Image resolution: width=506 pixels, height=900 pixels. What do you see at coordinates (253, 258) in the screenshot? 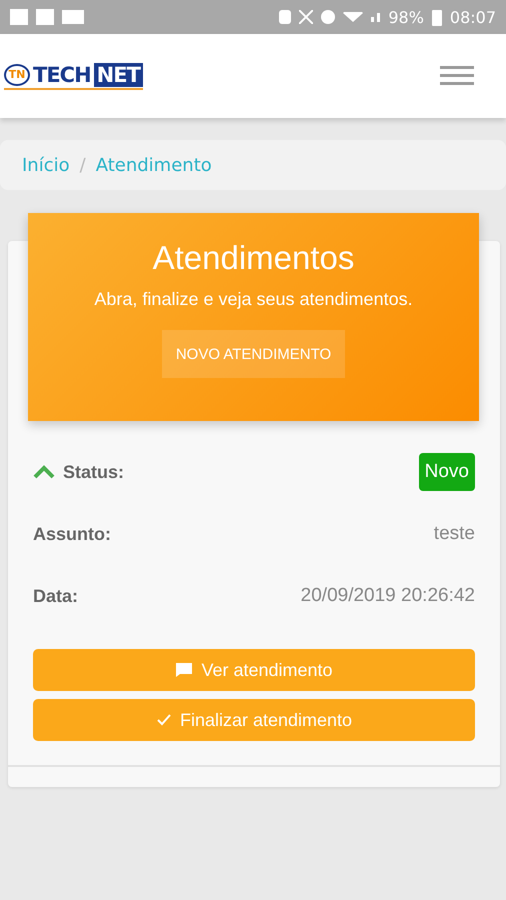
I see `hero-title: Atendimentos` at bounding box center [253, 258].